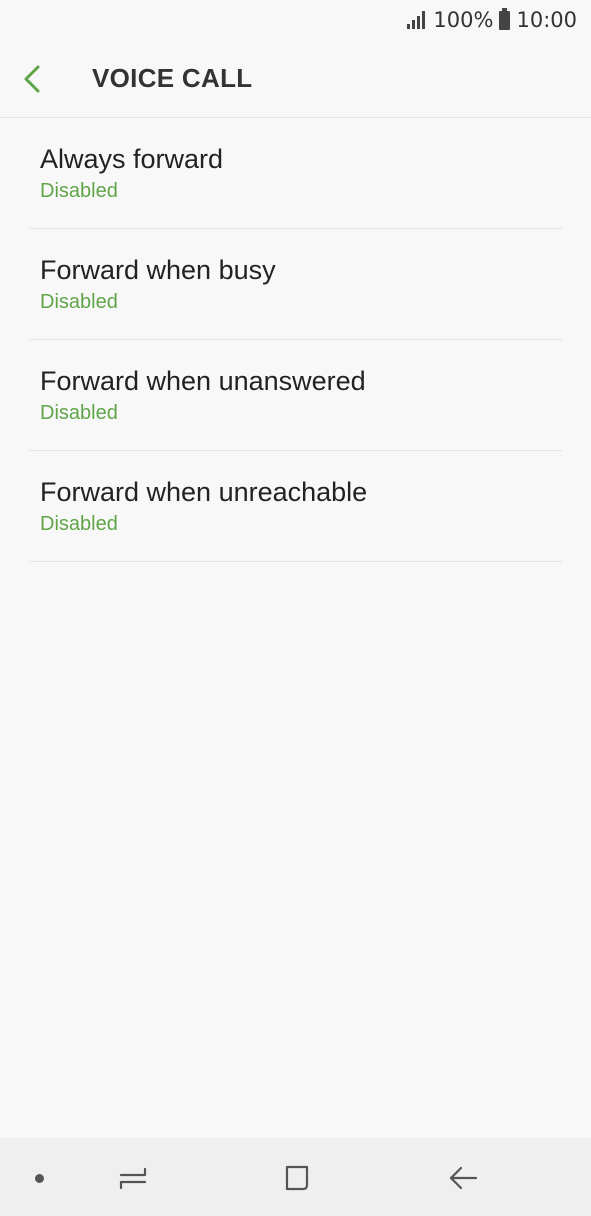 The height and width of the screenshot is (1216, 591). What do you see at coordinates (172, 78) in the screenshot?
I see `page-title: VOICE CALL` at bounding box center [172, 78].